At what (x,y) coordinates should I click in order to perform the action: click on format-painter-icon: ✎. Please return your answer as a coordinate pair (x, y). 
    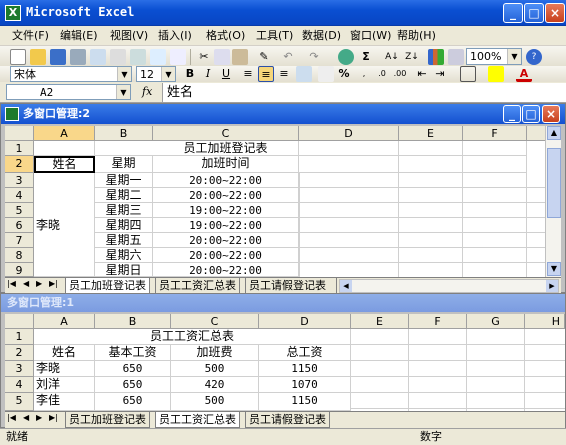
    Looking at the image, I should click on (264, 57).